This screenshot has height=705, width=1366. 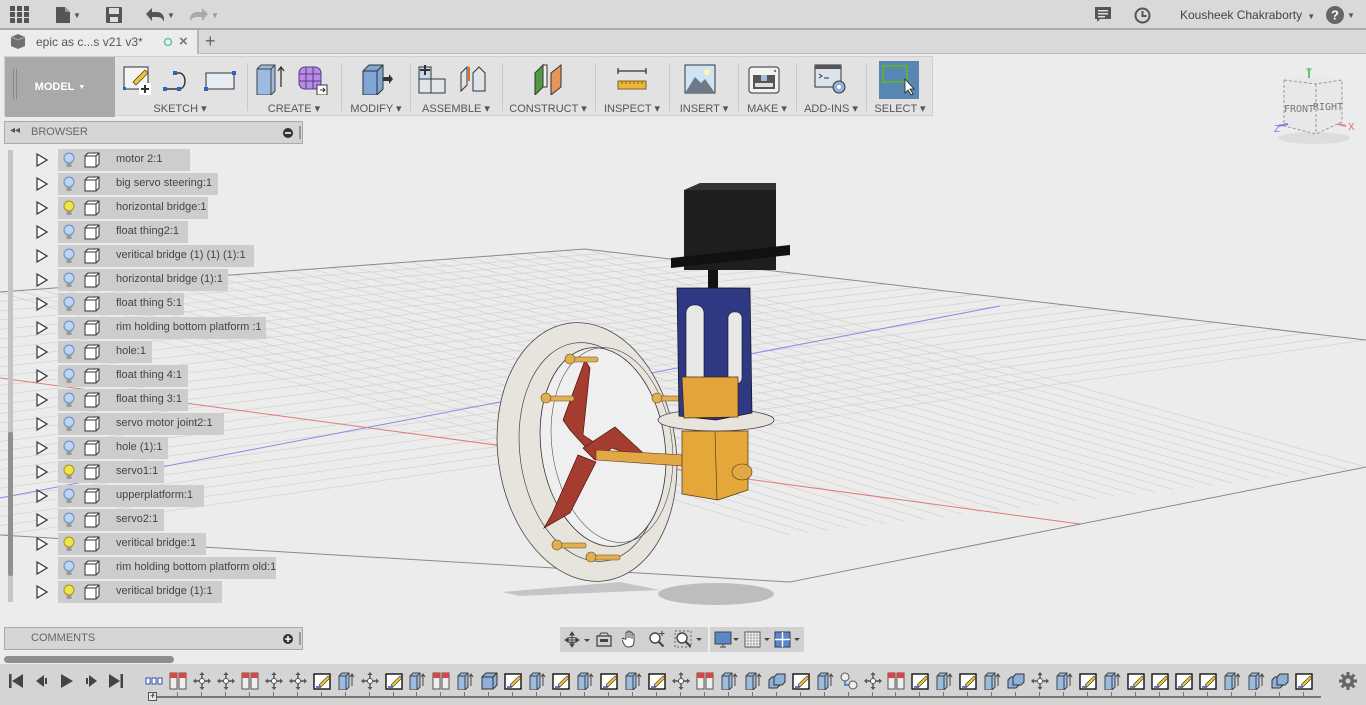 What do you see at coordinates (210, 41) in the screenshot?
I see `new-tab-button: +` at bounding box center [210, 41].